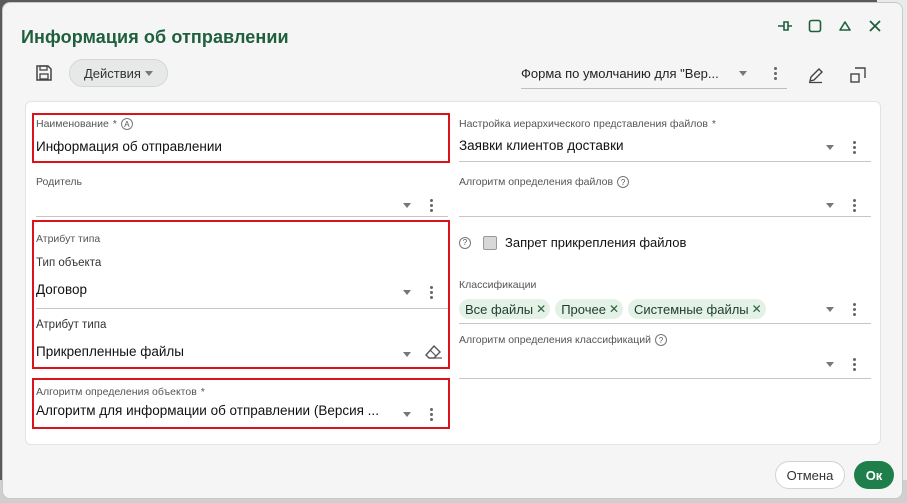 The image size is (907, 503). I want to click on chip-label: Системные файлы, so click(691, 309).